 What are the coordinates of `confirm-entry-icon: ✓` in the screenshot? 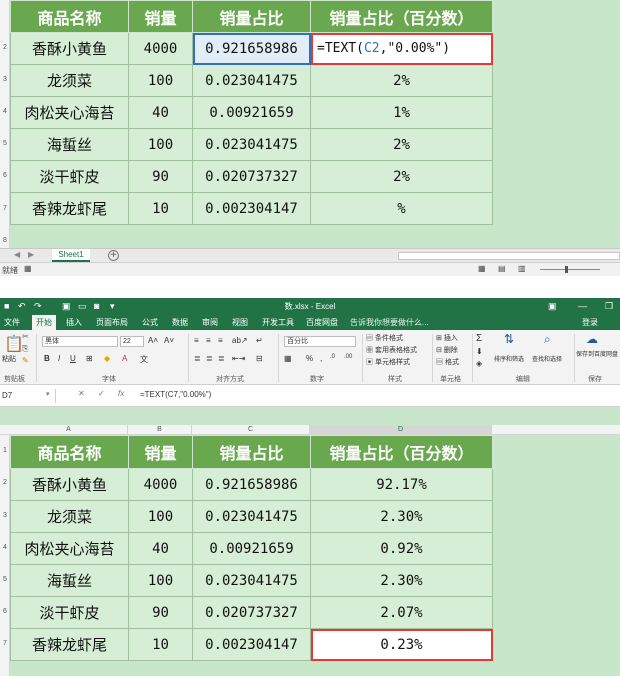 It's located at (101, 393).